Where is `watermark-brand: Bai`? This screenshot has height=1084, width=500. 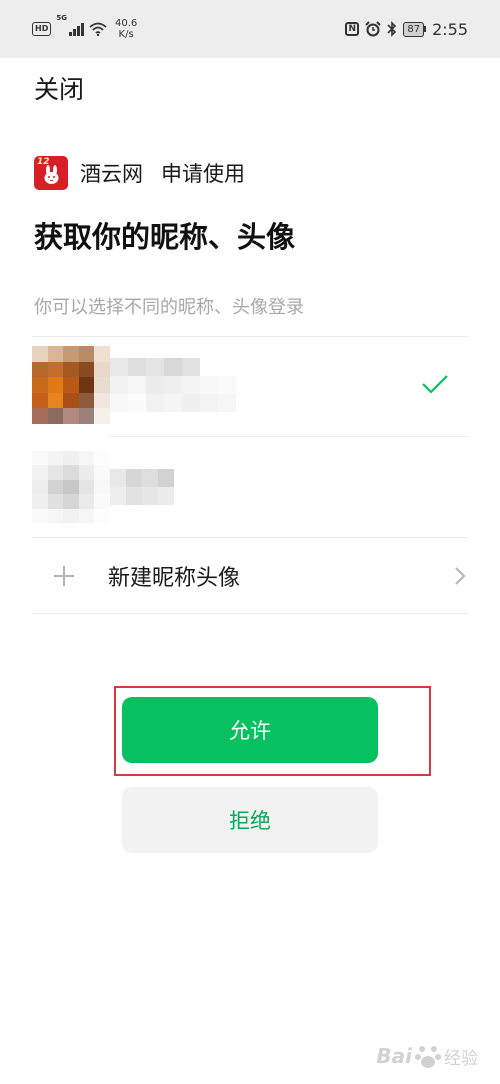
watermark-brand: Bai is located at coordinates (394, 1056).